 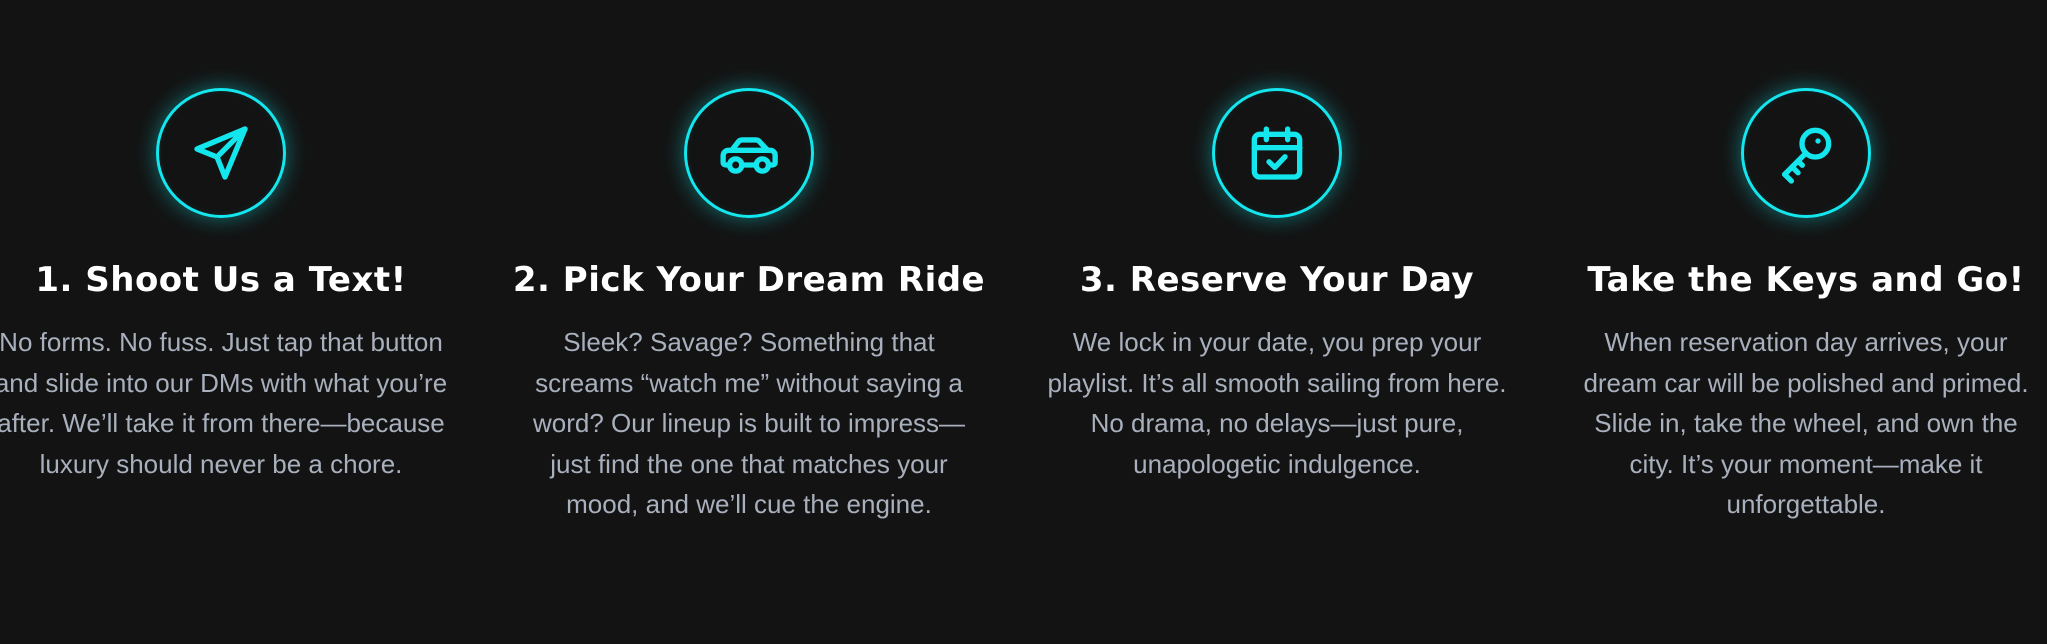 I want to click on step-title: 2. Pick Your Dream Ride, so click(x=749, y=280).